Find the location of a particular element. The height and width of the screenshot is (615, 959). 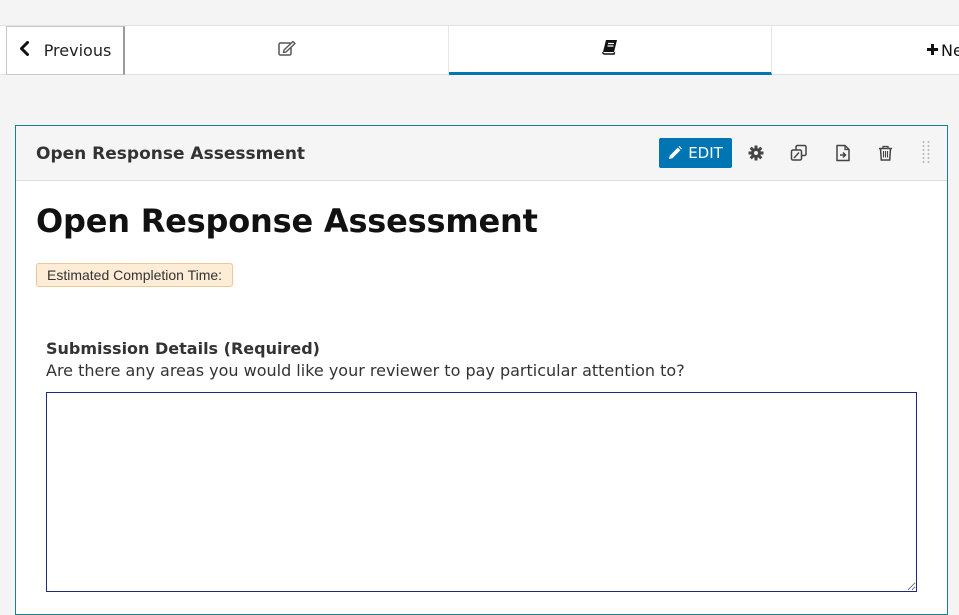

edit-button: EDIT is located at coordinates (695, 153).